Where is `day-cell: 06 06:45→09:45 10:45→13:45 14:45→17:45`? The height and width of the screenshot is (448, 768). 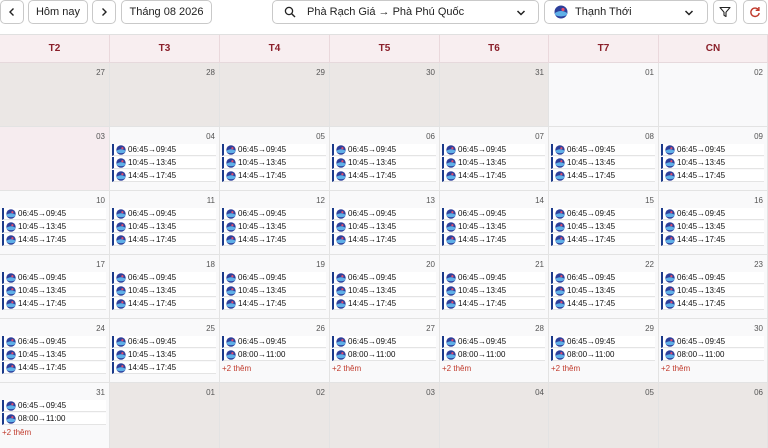 day-cell: 06 06:45→09:45 10:45→13:45 14:45→17:45 is located at coordinates (385, 159).